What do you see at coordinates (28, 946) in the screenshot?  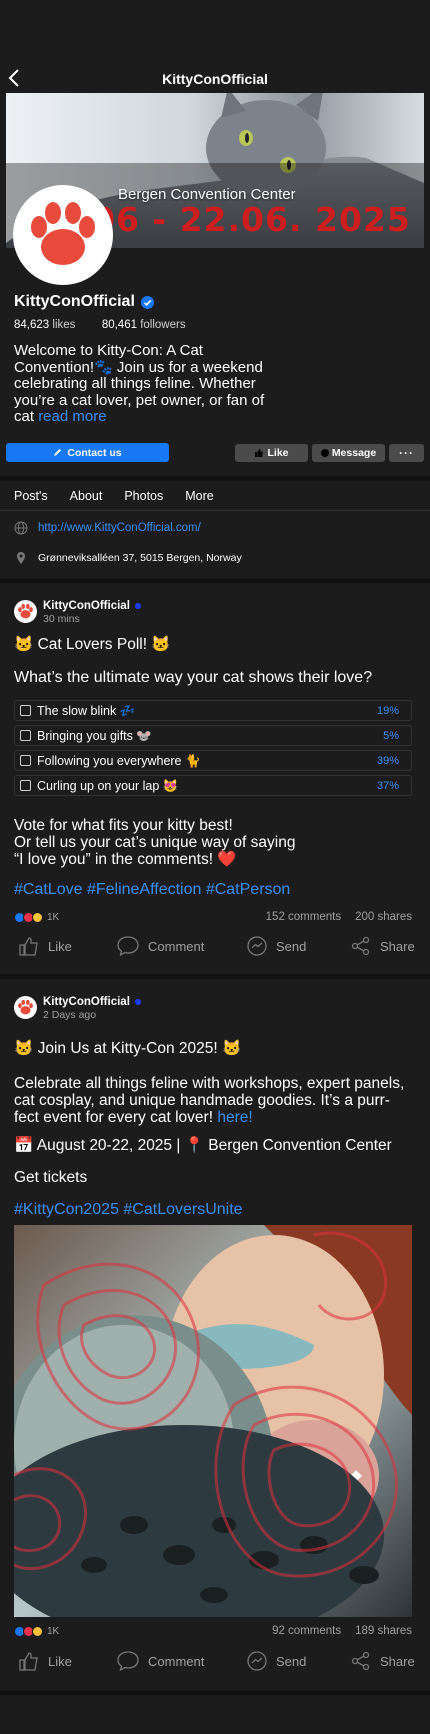 I see `thumbs-up-icon` at bounding box center [28, 946].